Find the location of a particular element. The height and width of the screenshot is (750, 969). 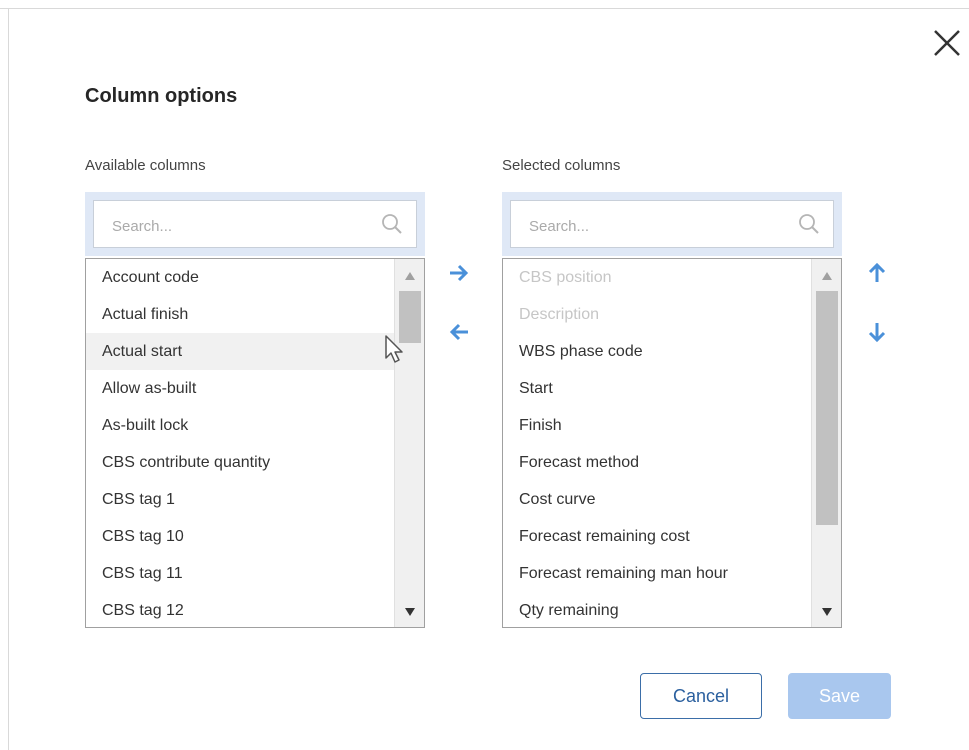

available-search-box is located at coordinates (255, 224).